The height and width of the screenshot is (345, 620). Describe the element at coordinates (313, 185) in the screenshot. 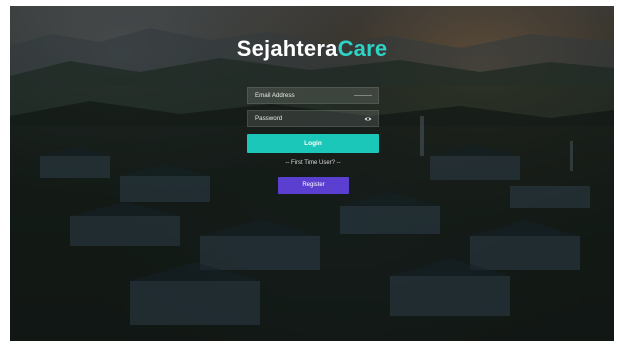

I see `register-button: Register` at that location.